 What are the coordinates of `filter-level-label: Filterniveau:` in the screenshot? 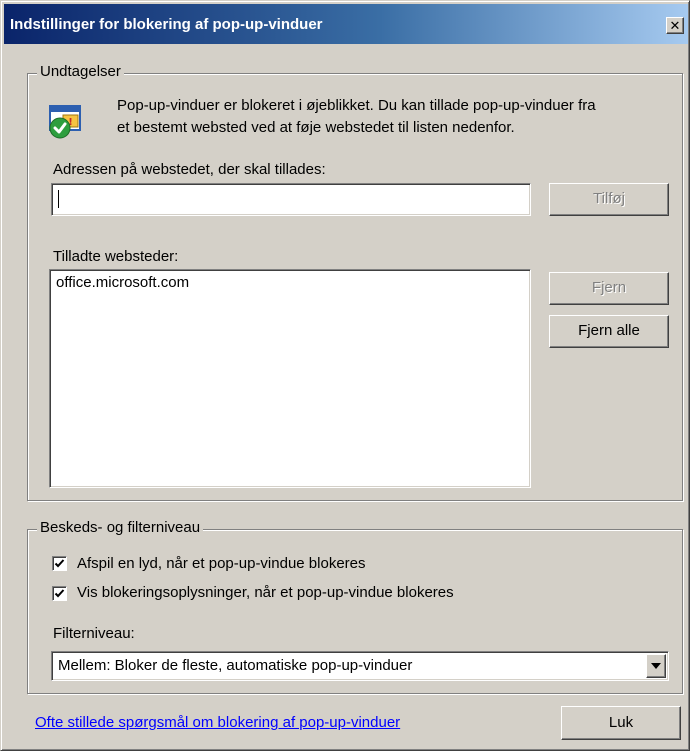 It's located at (94, 633).